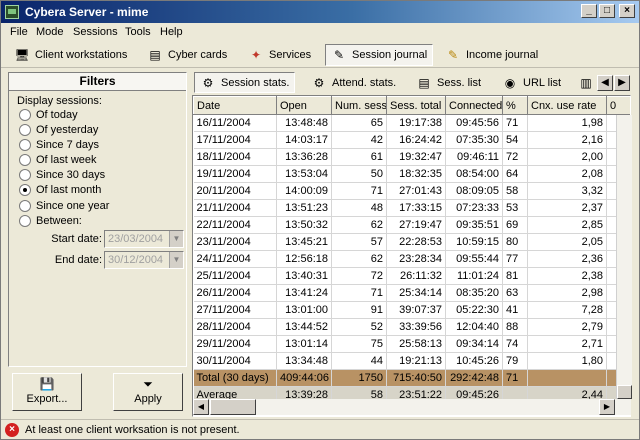  Describe the element at coordinates (416, 191) in the screenshot. I see `table-cell: 27:01:43` at that location.